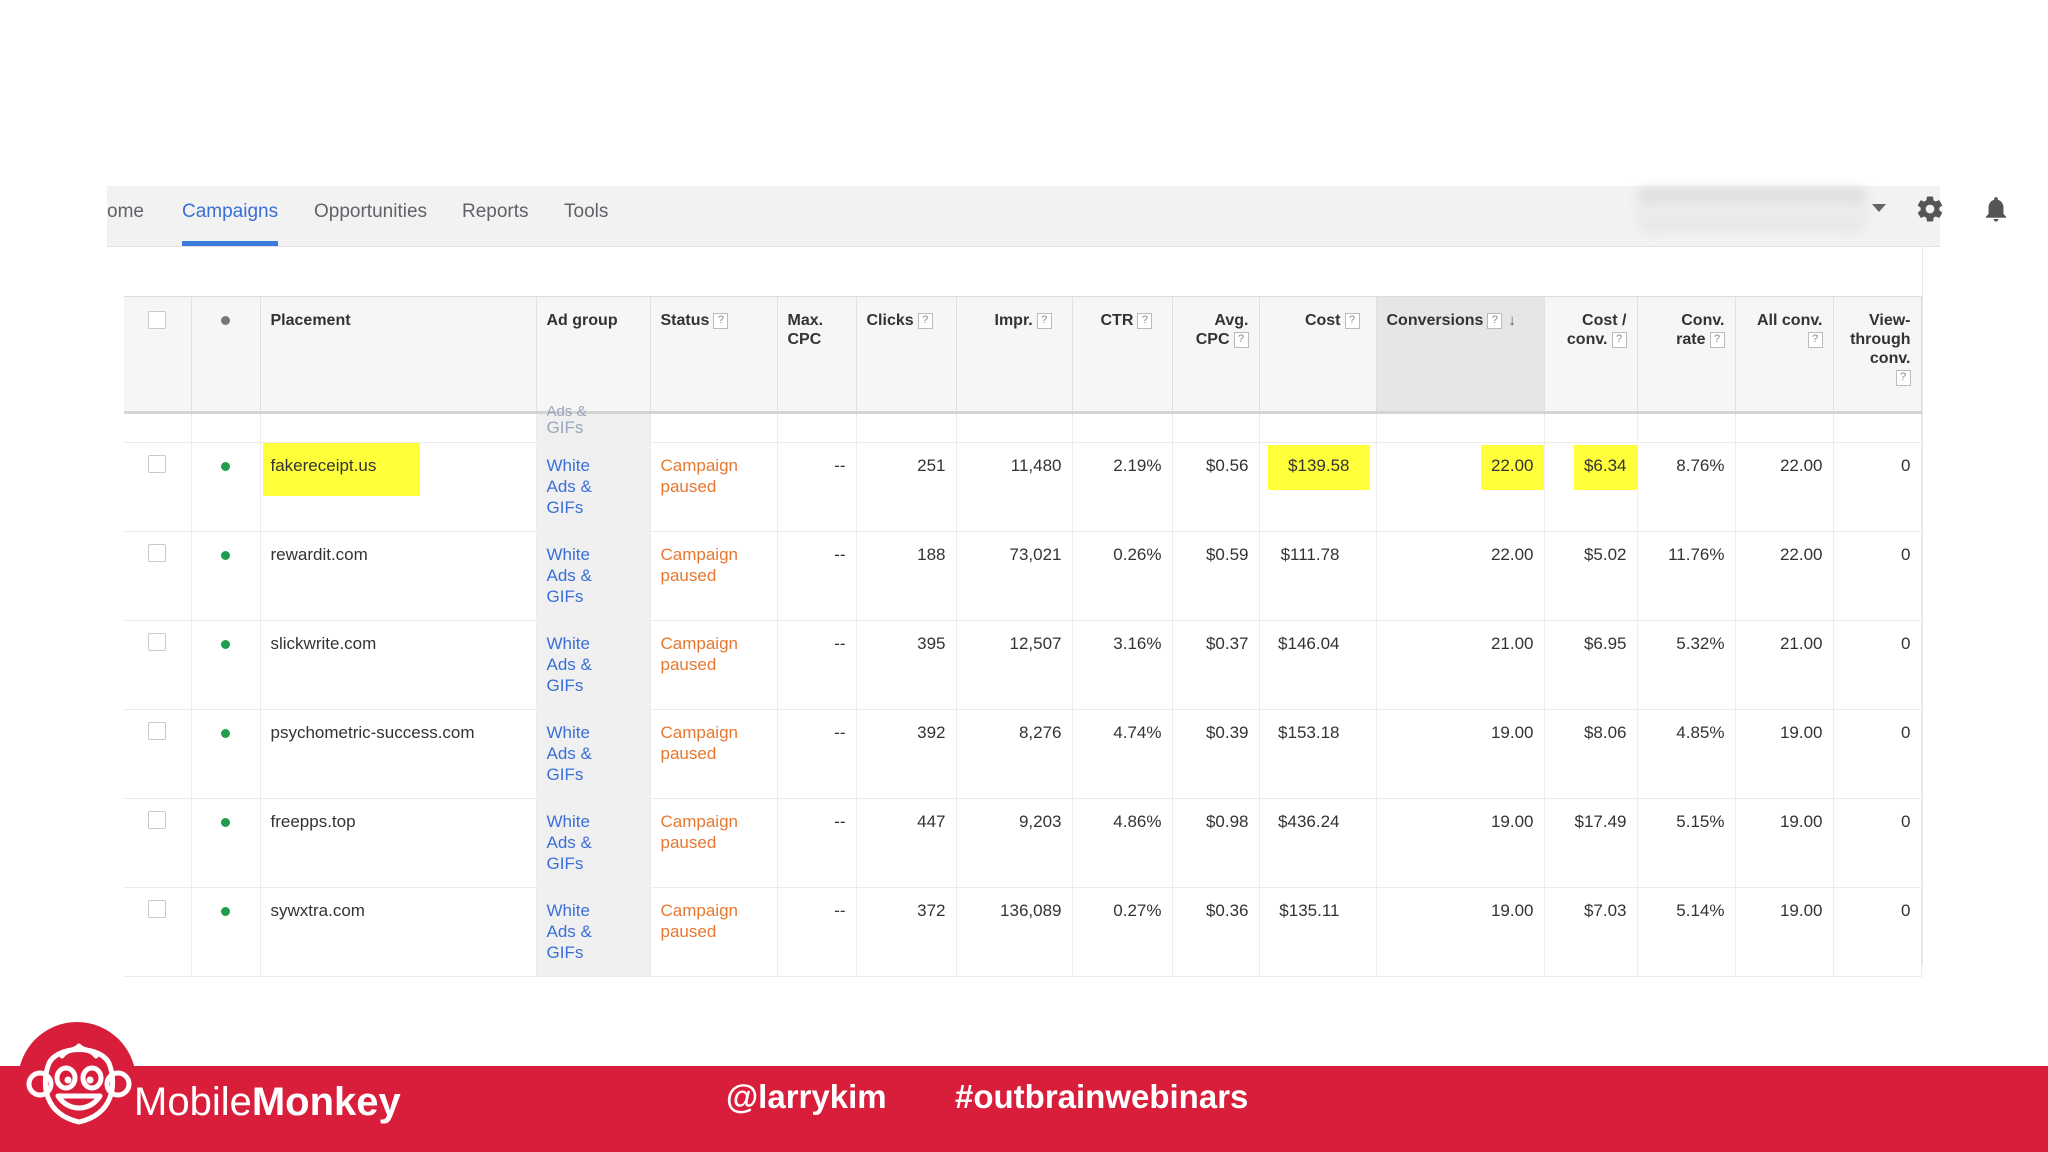  Describe the element at coordinates (906, 665) in the screenshot. I see `cell-clicks: 395` at that location.